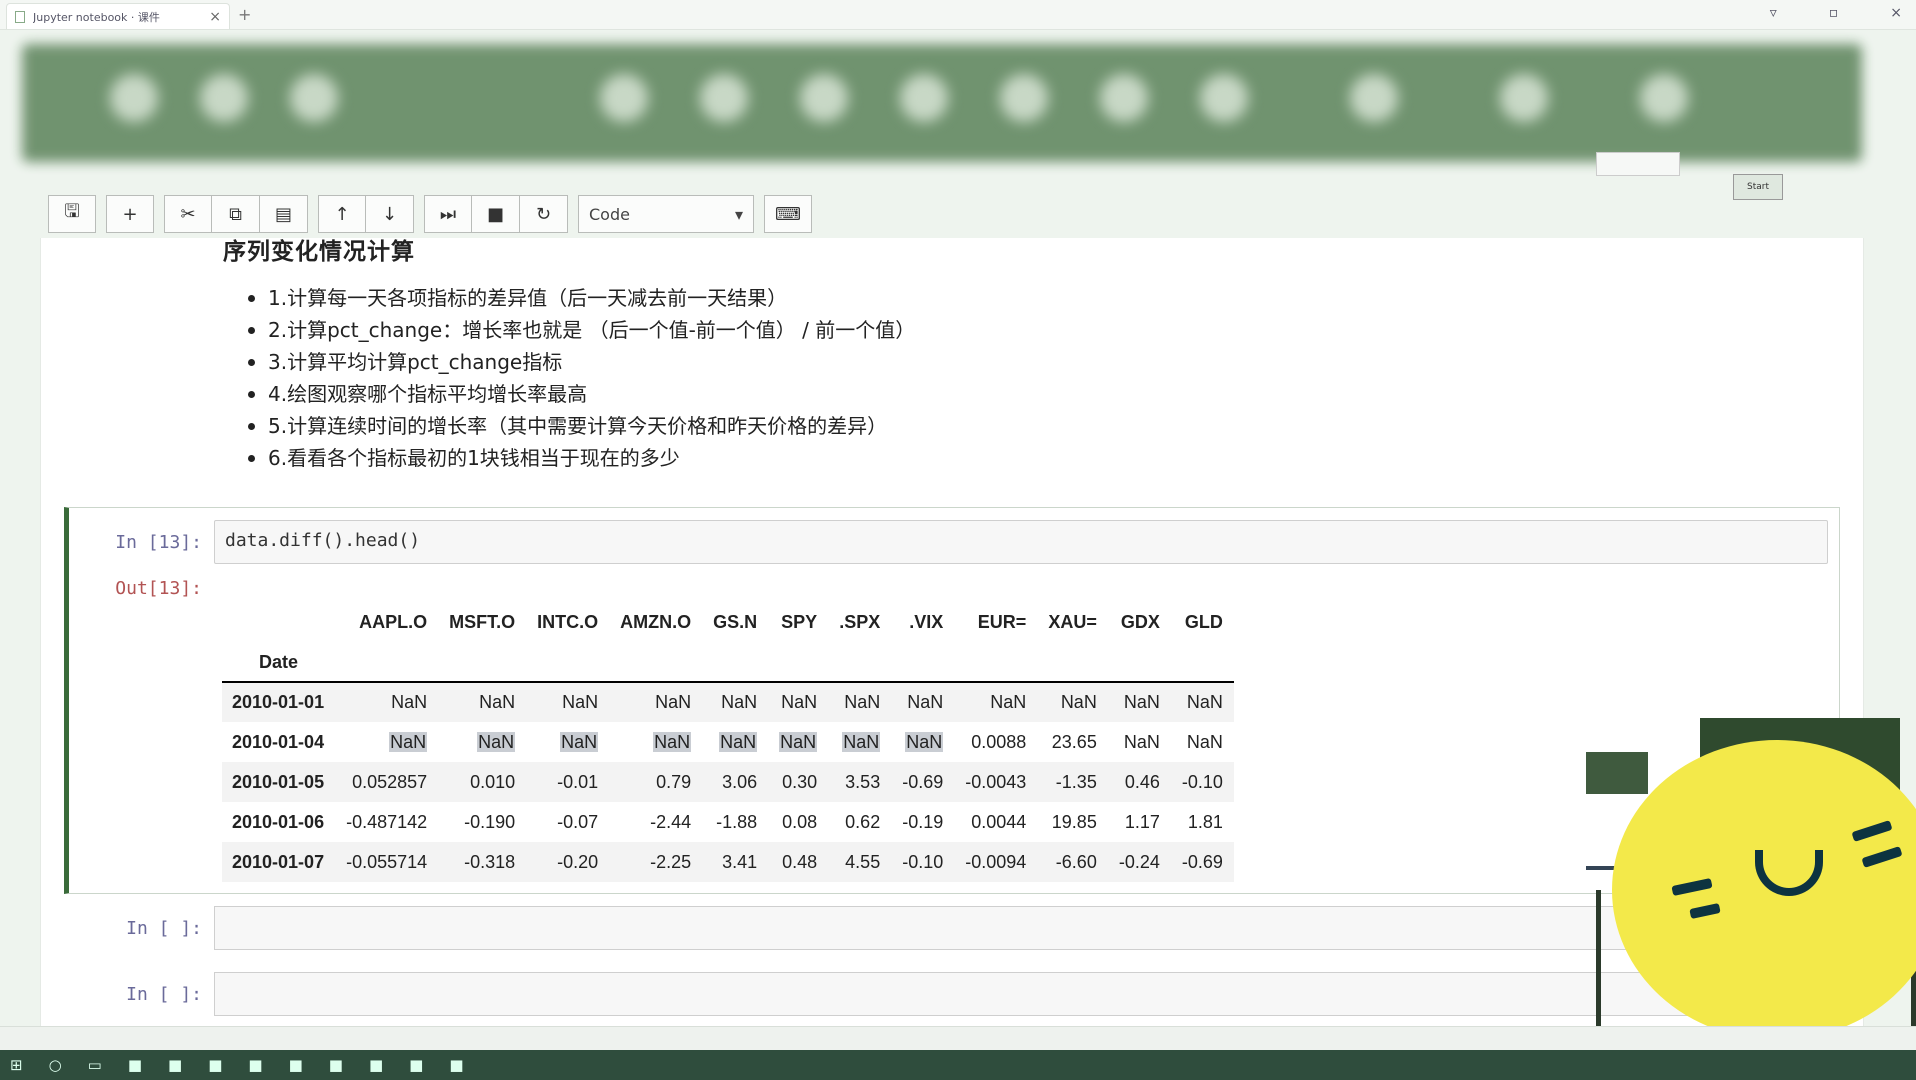 The width and height of the screenshot is (1916, 1080). What do you see at coordinates (1021, 542) in the screenshot?
I see `code-input: data.diff().head()` at bounding box center [1021, 542].